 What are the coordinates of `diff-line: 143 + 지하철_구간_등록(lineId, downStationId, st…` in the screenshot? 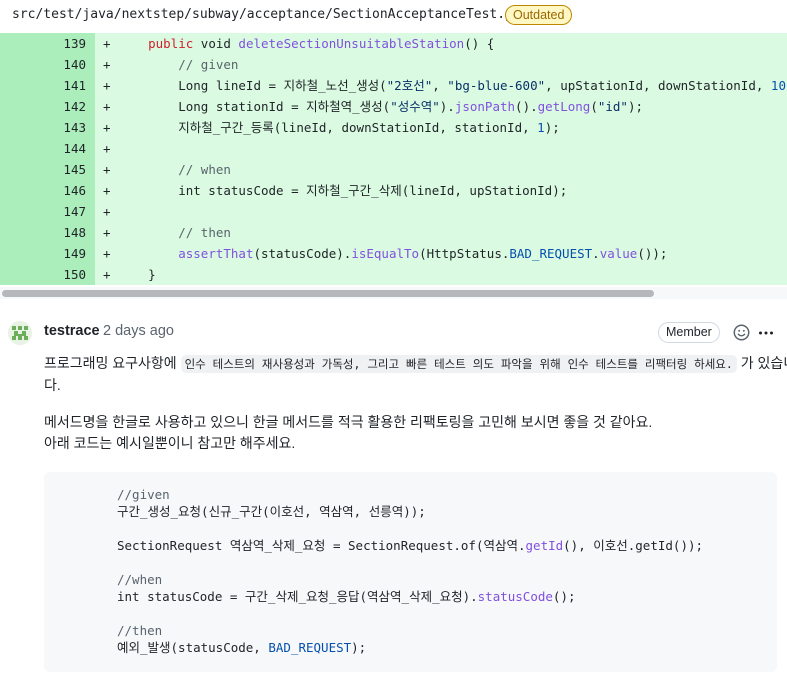 It's located at (393, 127).